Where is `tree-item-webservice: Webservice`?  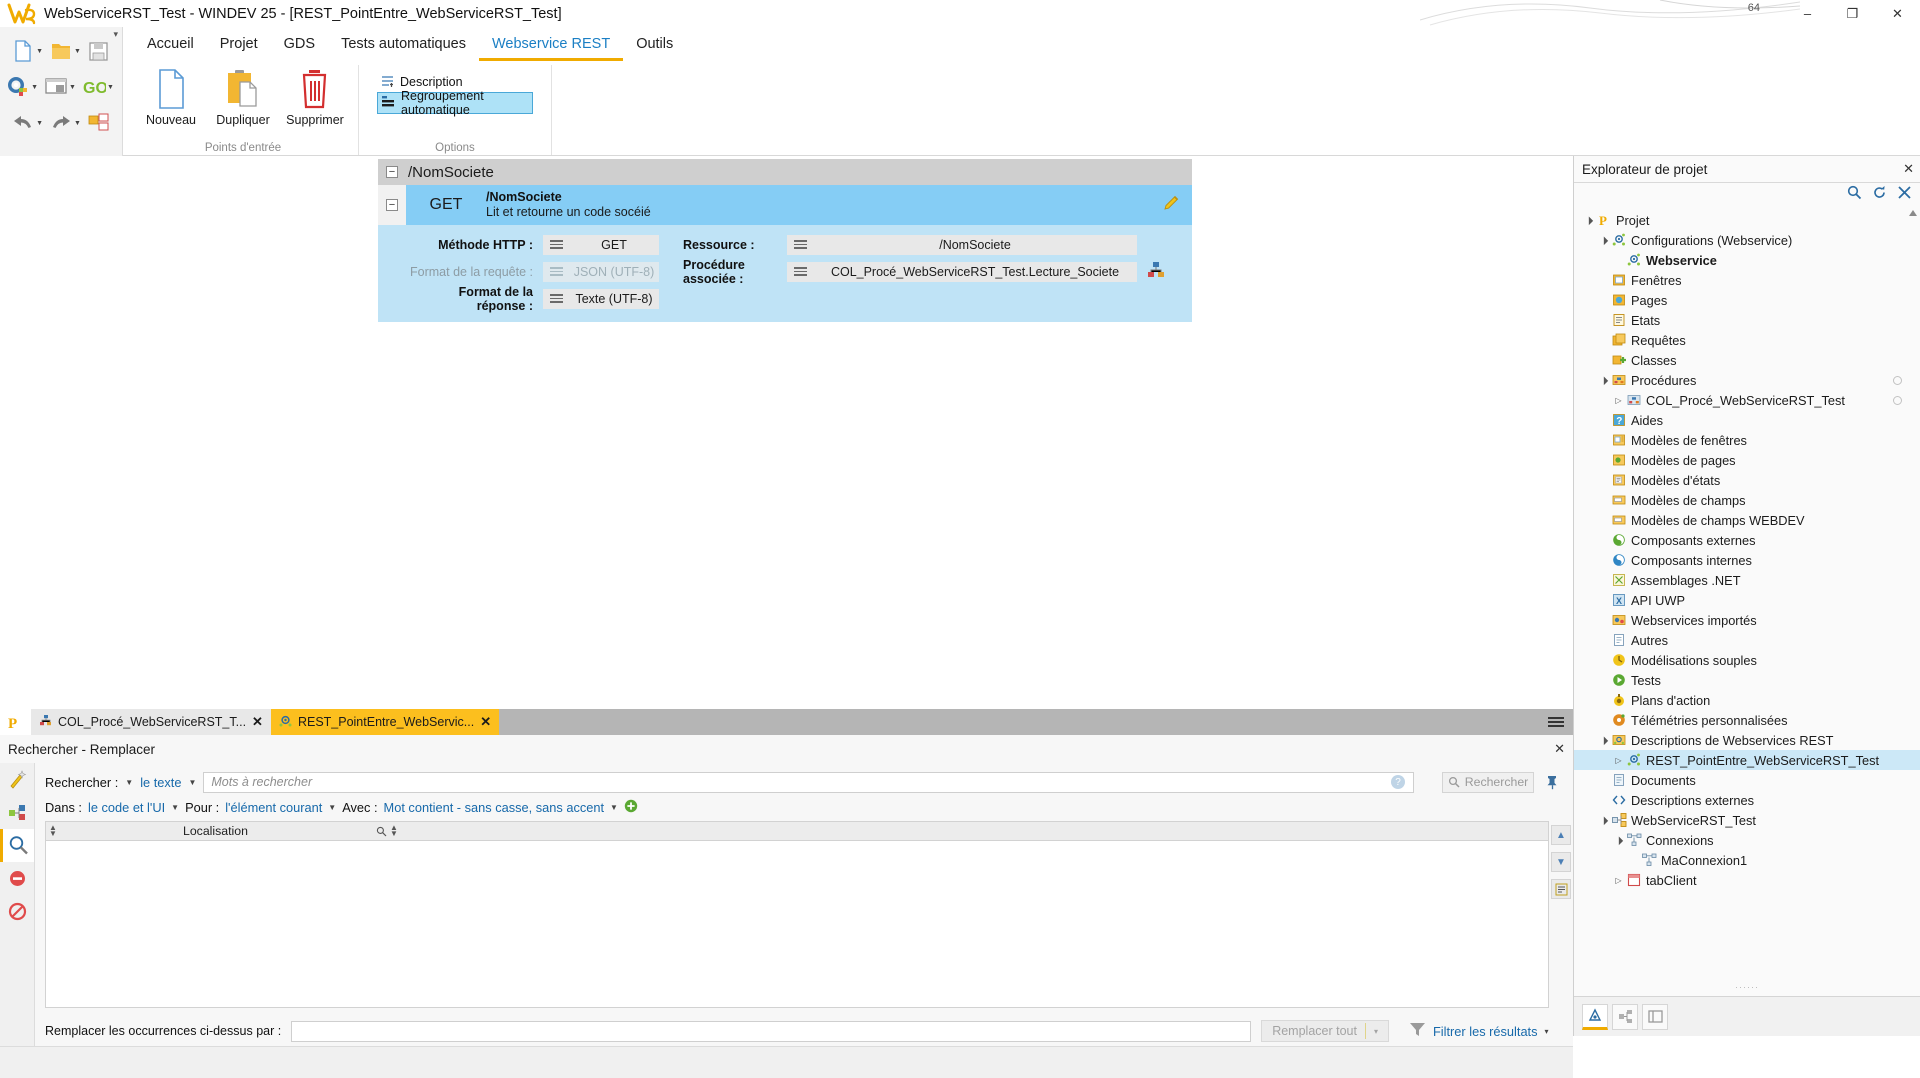 tree-item-webservice: Webservice is located at coordinates (1747, 260).